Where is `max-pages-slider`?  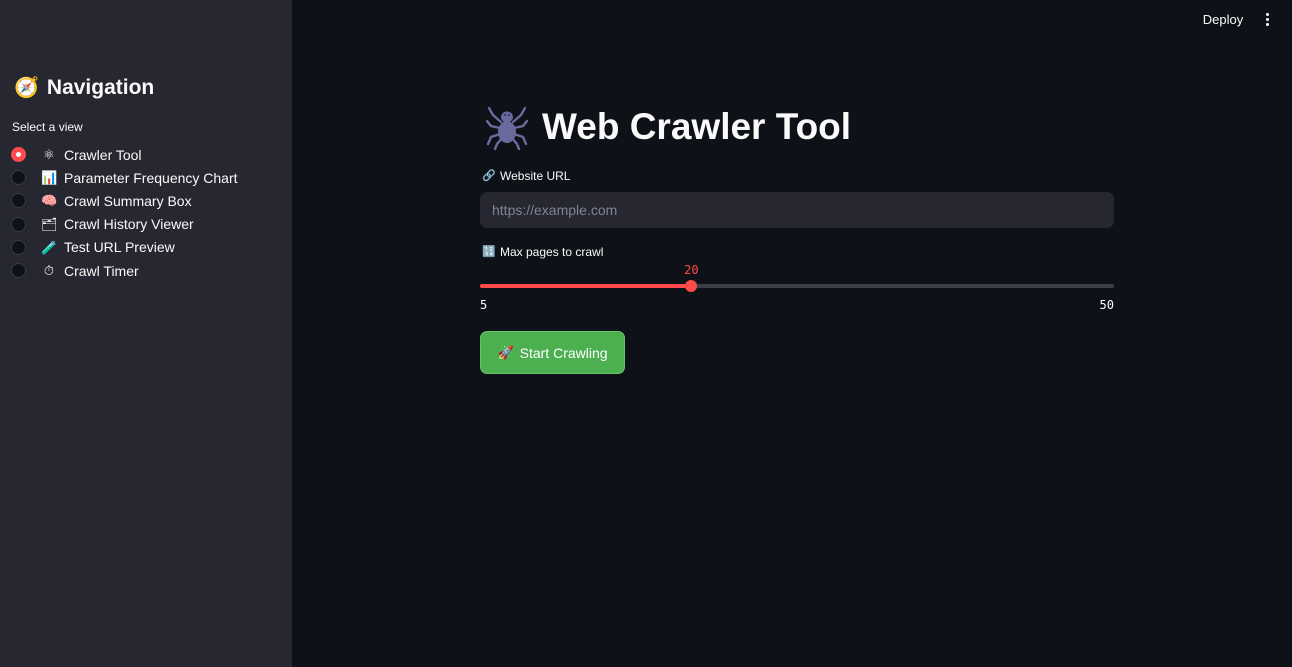
max-pages-slider is located at coordinates (797, 286).